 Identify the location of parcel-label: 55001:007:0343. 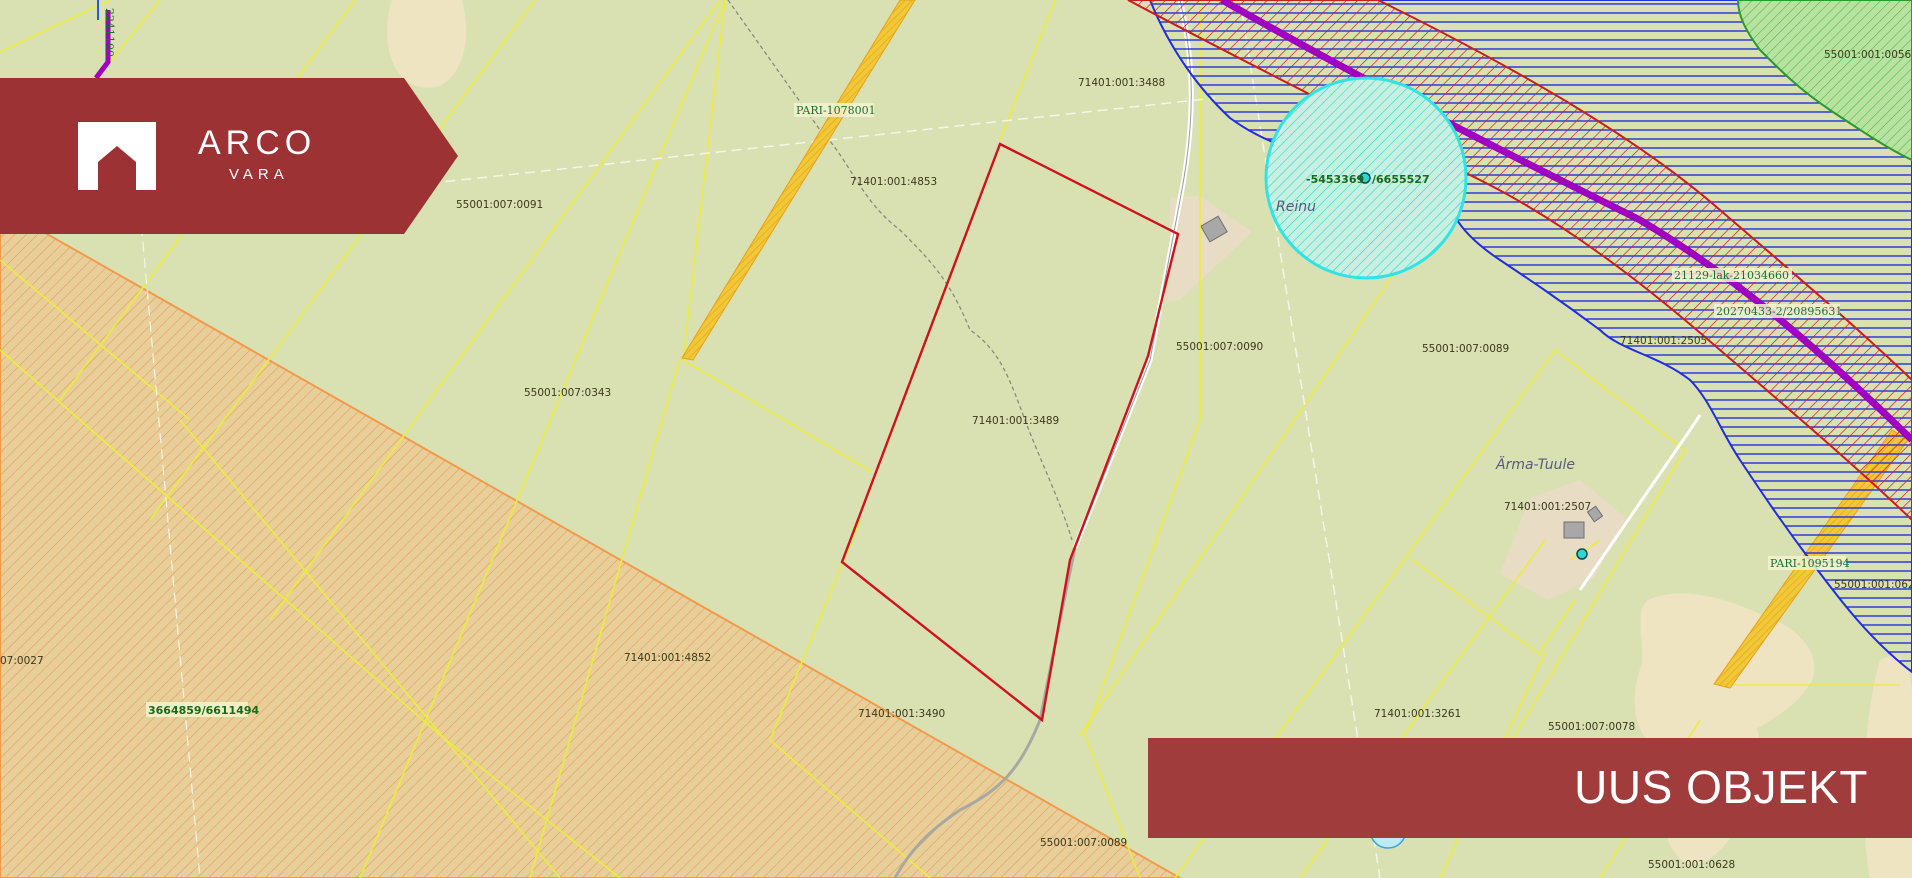
(567, 393).